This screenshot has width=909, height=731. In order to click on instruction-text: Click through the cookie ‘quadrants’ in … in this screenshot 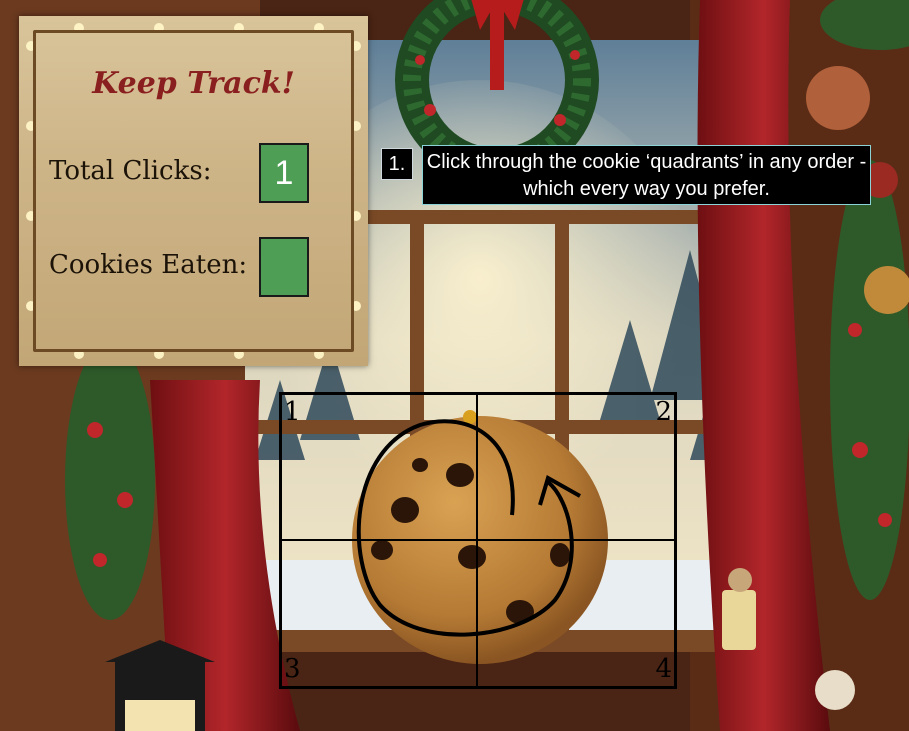, I will do `click(646, 175)`.